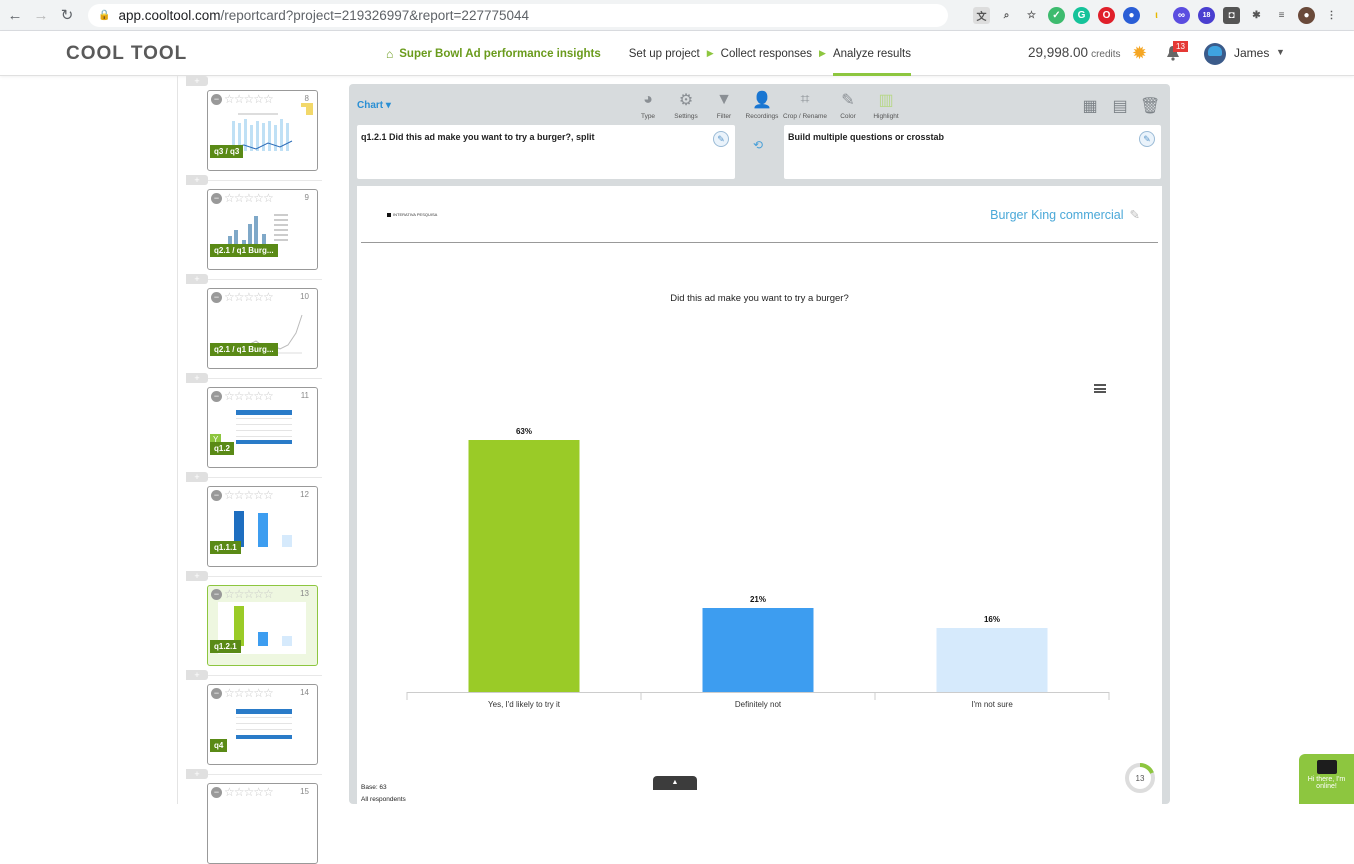 The image size is (1354, 864). Describe the element at coordinates (1156, 15) in the screenshot. I see `pencil-extension-icon: ι` at that location.